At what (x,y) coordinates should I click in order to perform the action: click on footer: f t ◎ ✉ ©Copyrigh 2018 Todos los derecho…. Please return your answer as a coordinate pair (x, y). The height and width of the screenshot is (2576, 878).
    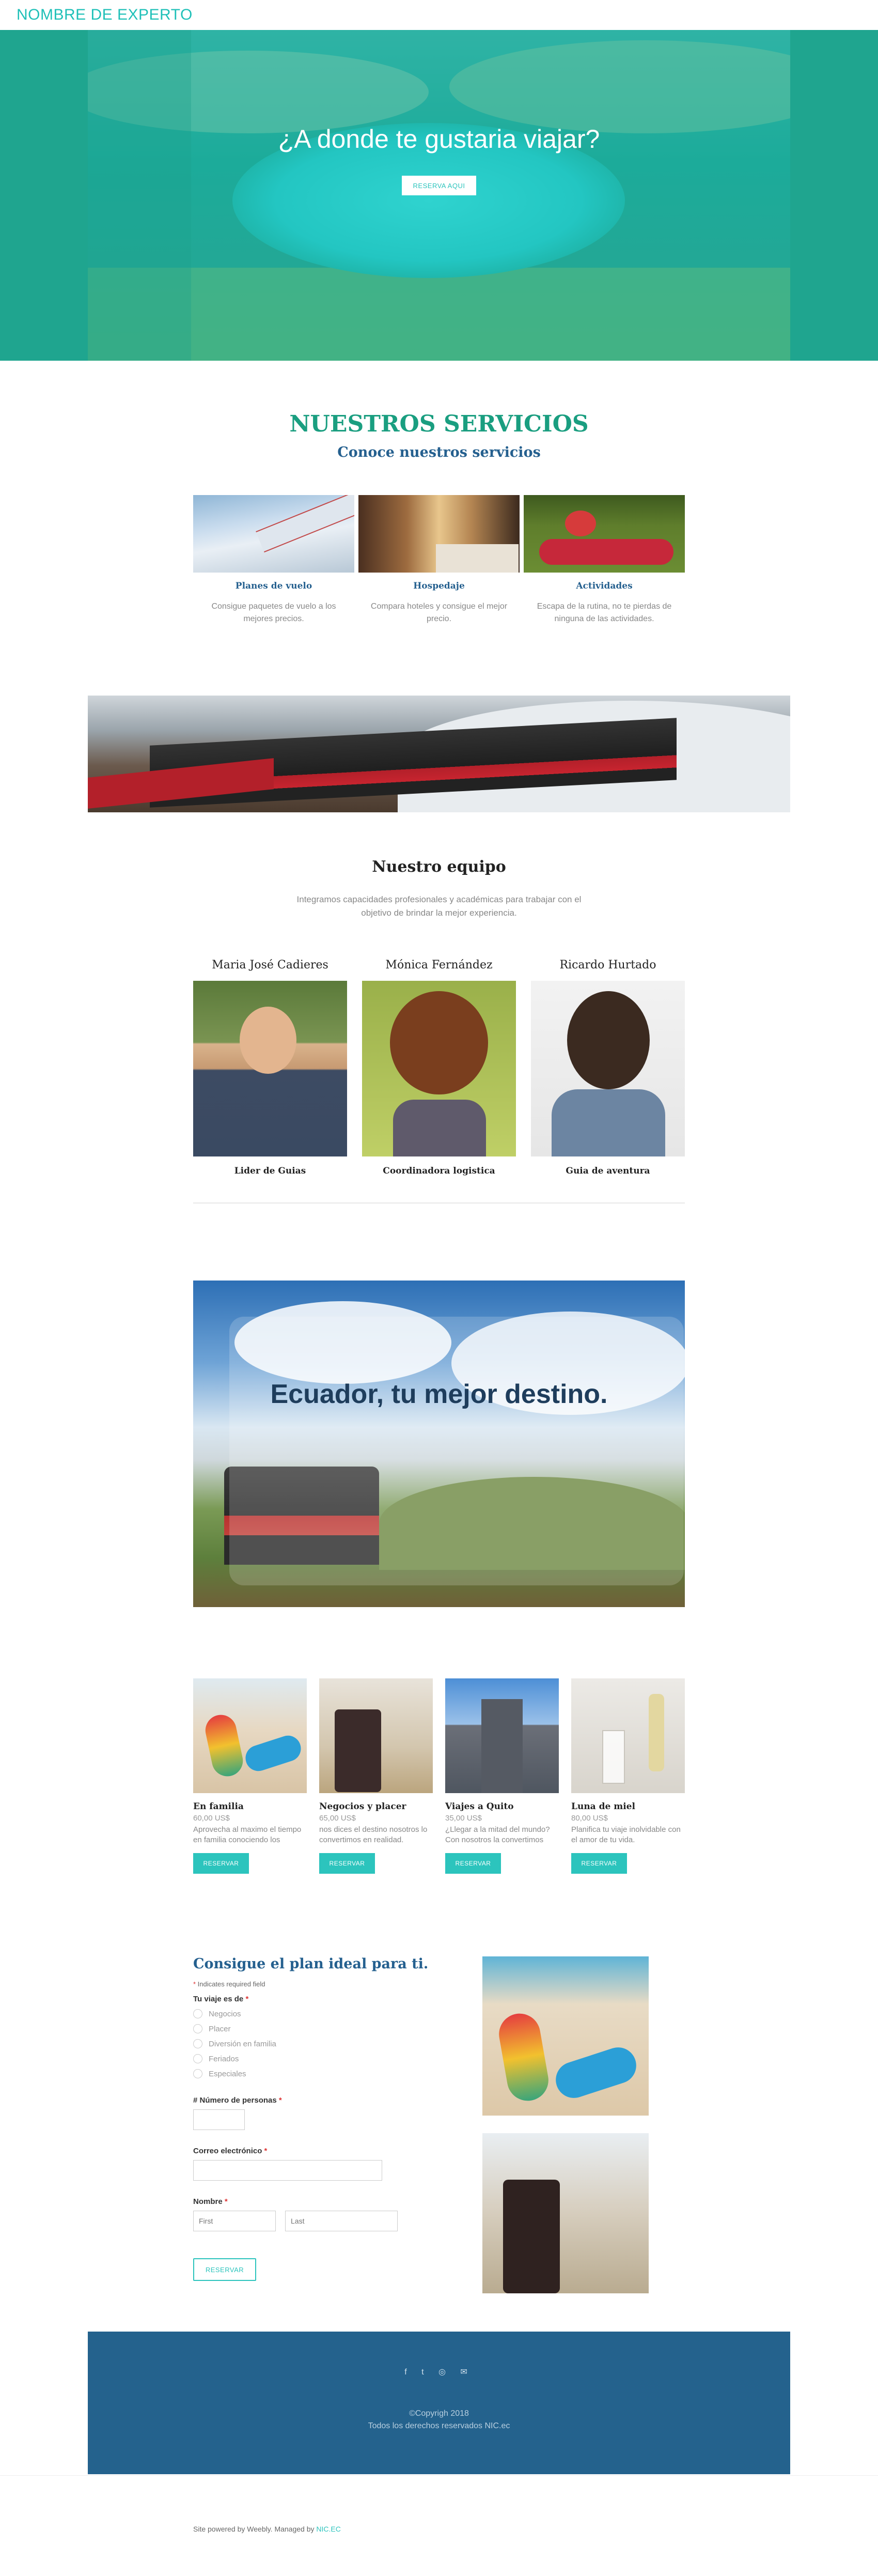
    Looking at the image, I should click on (439, 2403).